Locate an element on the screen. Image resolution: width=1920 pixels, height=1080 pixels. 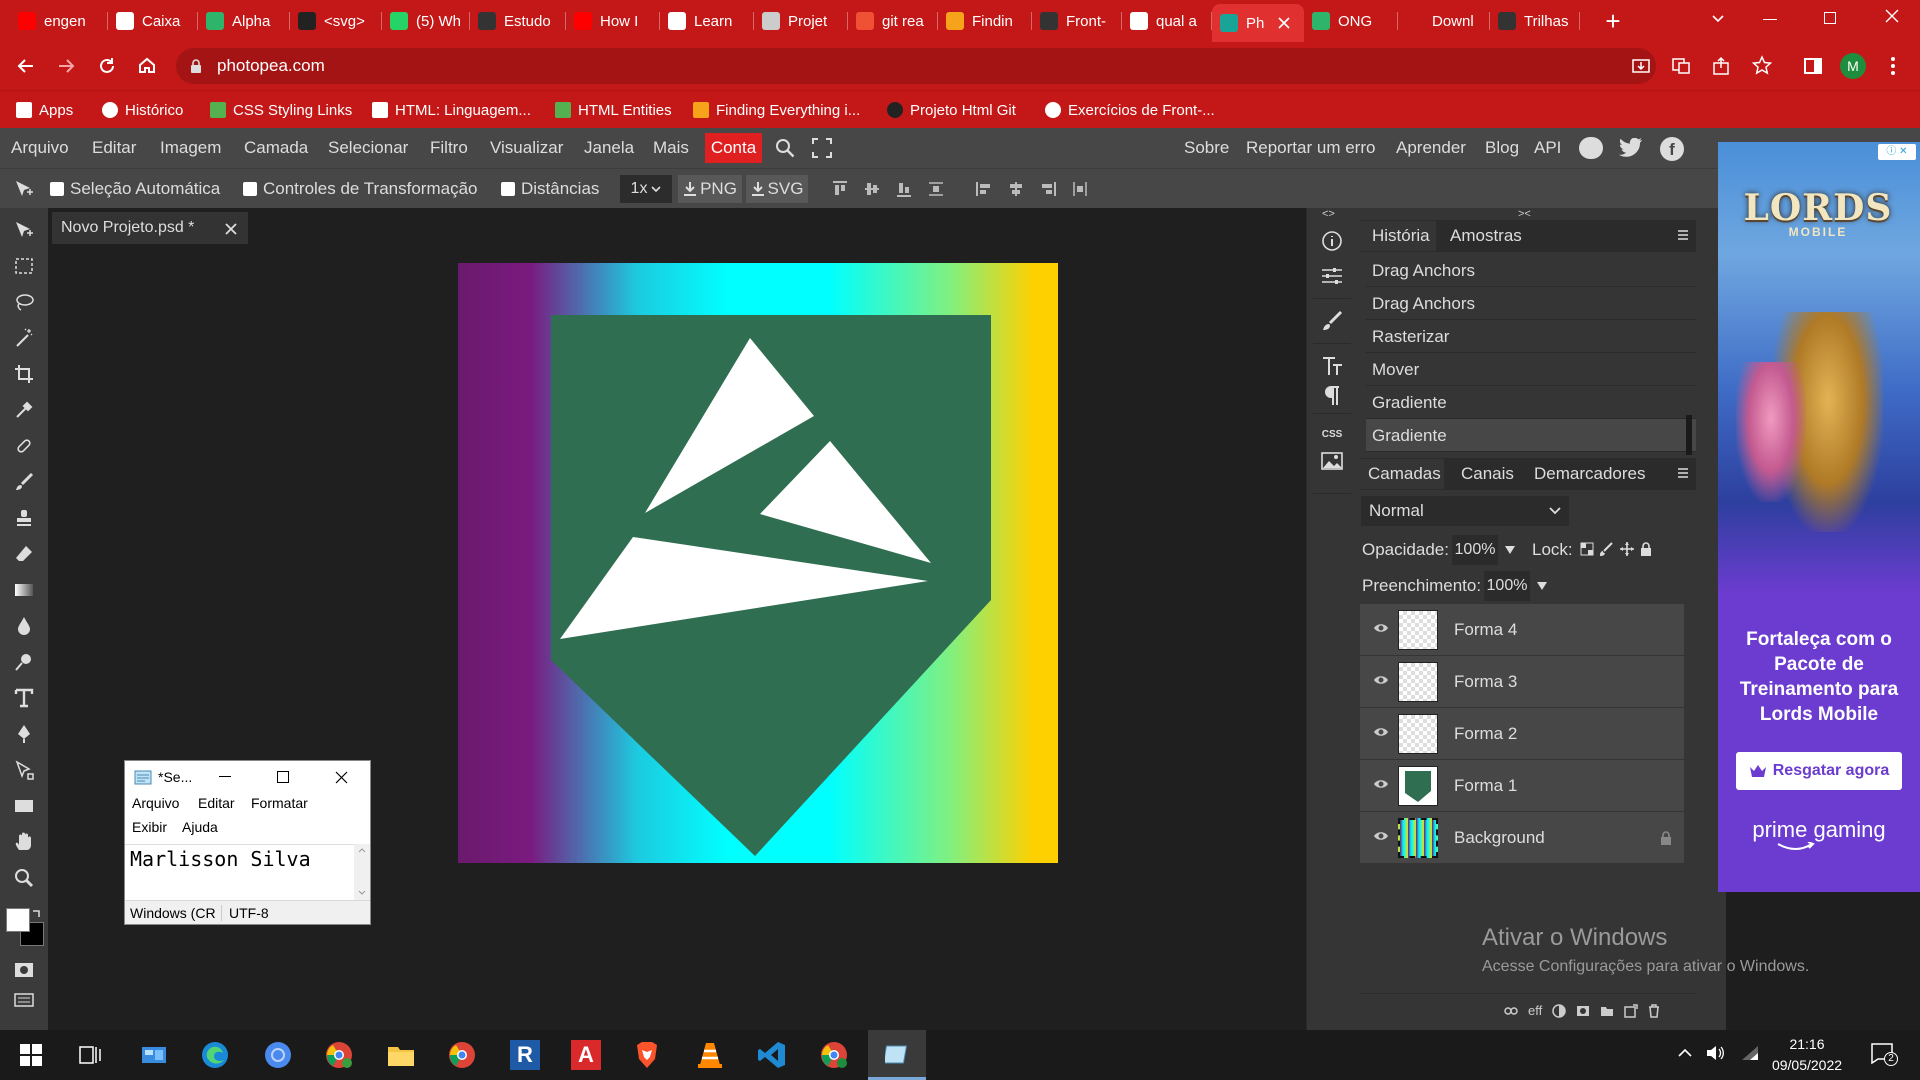
browser-tab: git rea is located at coordinates (893, 21).